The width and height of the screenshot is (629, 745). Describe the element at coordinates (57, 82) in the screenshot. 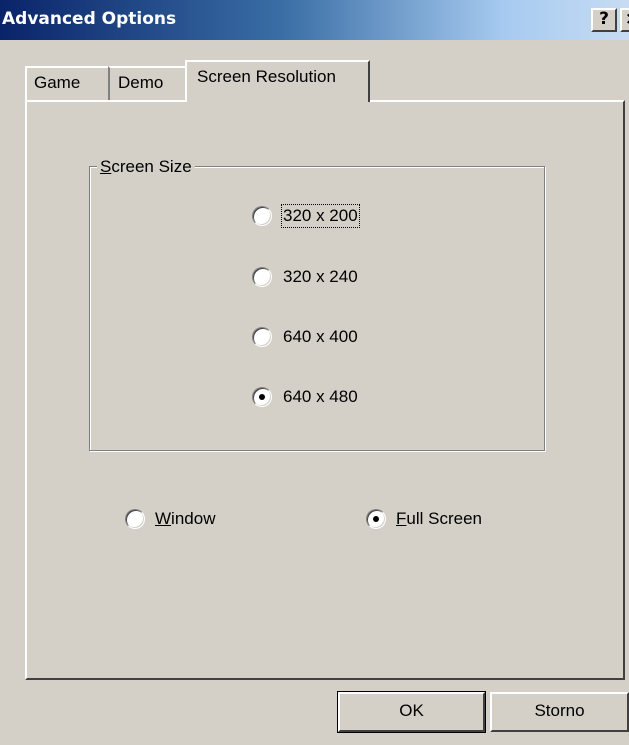

I see `tab-game-label: Game` at that location.